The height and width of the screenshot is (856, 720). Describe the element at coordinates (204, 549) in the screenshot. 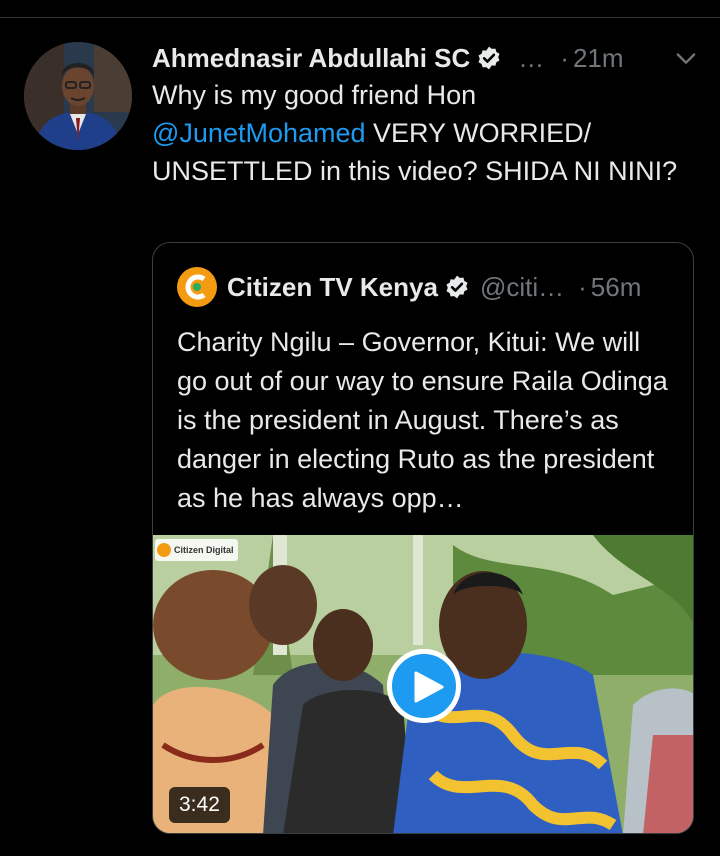

I see `watermark-text: Citizen Digital` at that location.